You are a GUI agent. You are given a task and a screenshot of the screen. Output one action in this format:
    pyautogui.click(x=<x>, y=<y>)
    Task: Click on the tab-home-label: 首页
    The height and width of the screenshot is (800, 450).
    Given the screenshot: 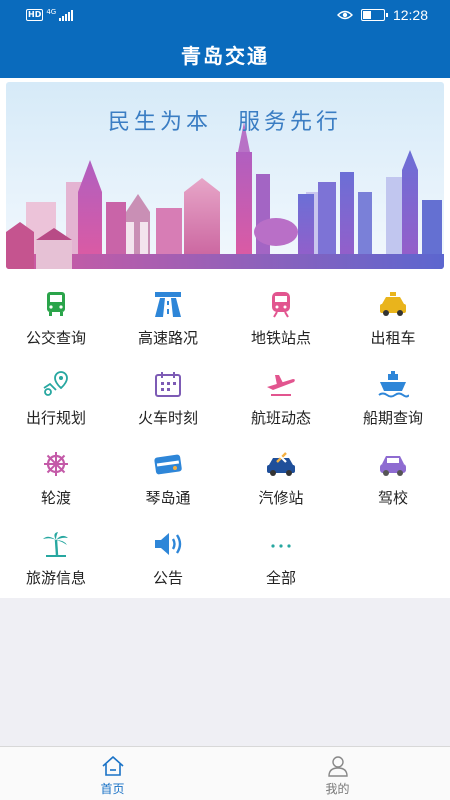 What is the action you would take?
    pyautogui.click(x=112, y=789)
    